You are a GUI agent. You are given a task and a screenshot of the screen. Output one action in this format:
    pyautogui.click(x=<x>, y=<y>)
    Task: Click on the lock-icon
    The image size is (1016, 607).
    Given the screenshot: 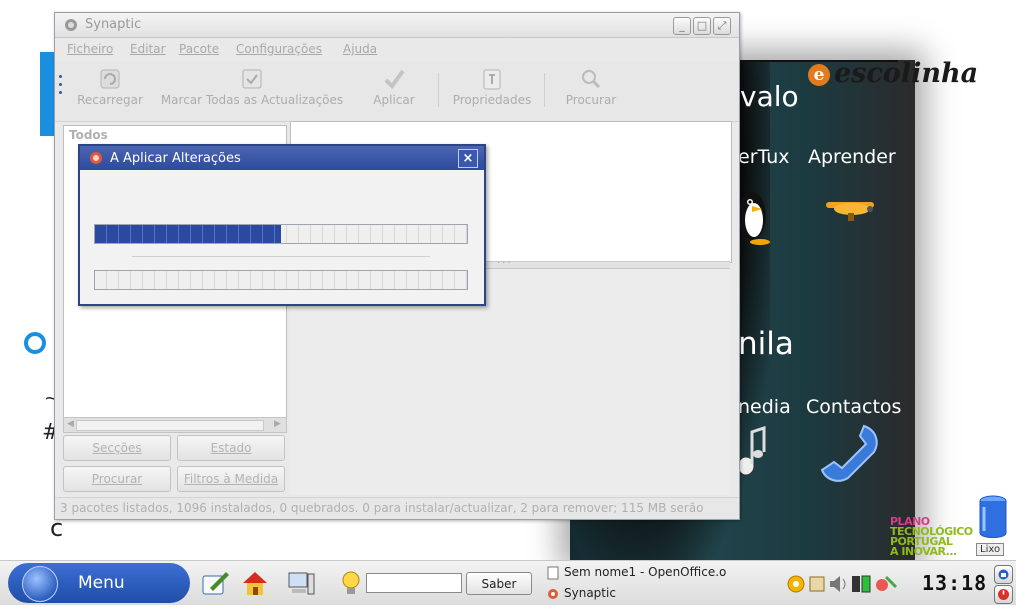 What is the action you would take?
    pyautogui.click(x=1003, y=574)
    